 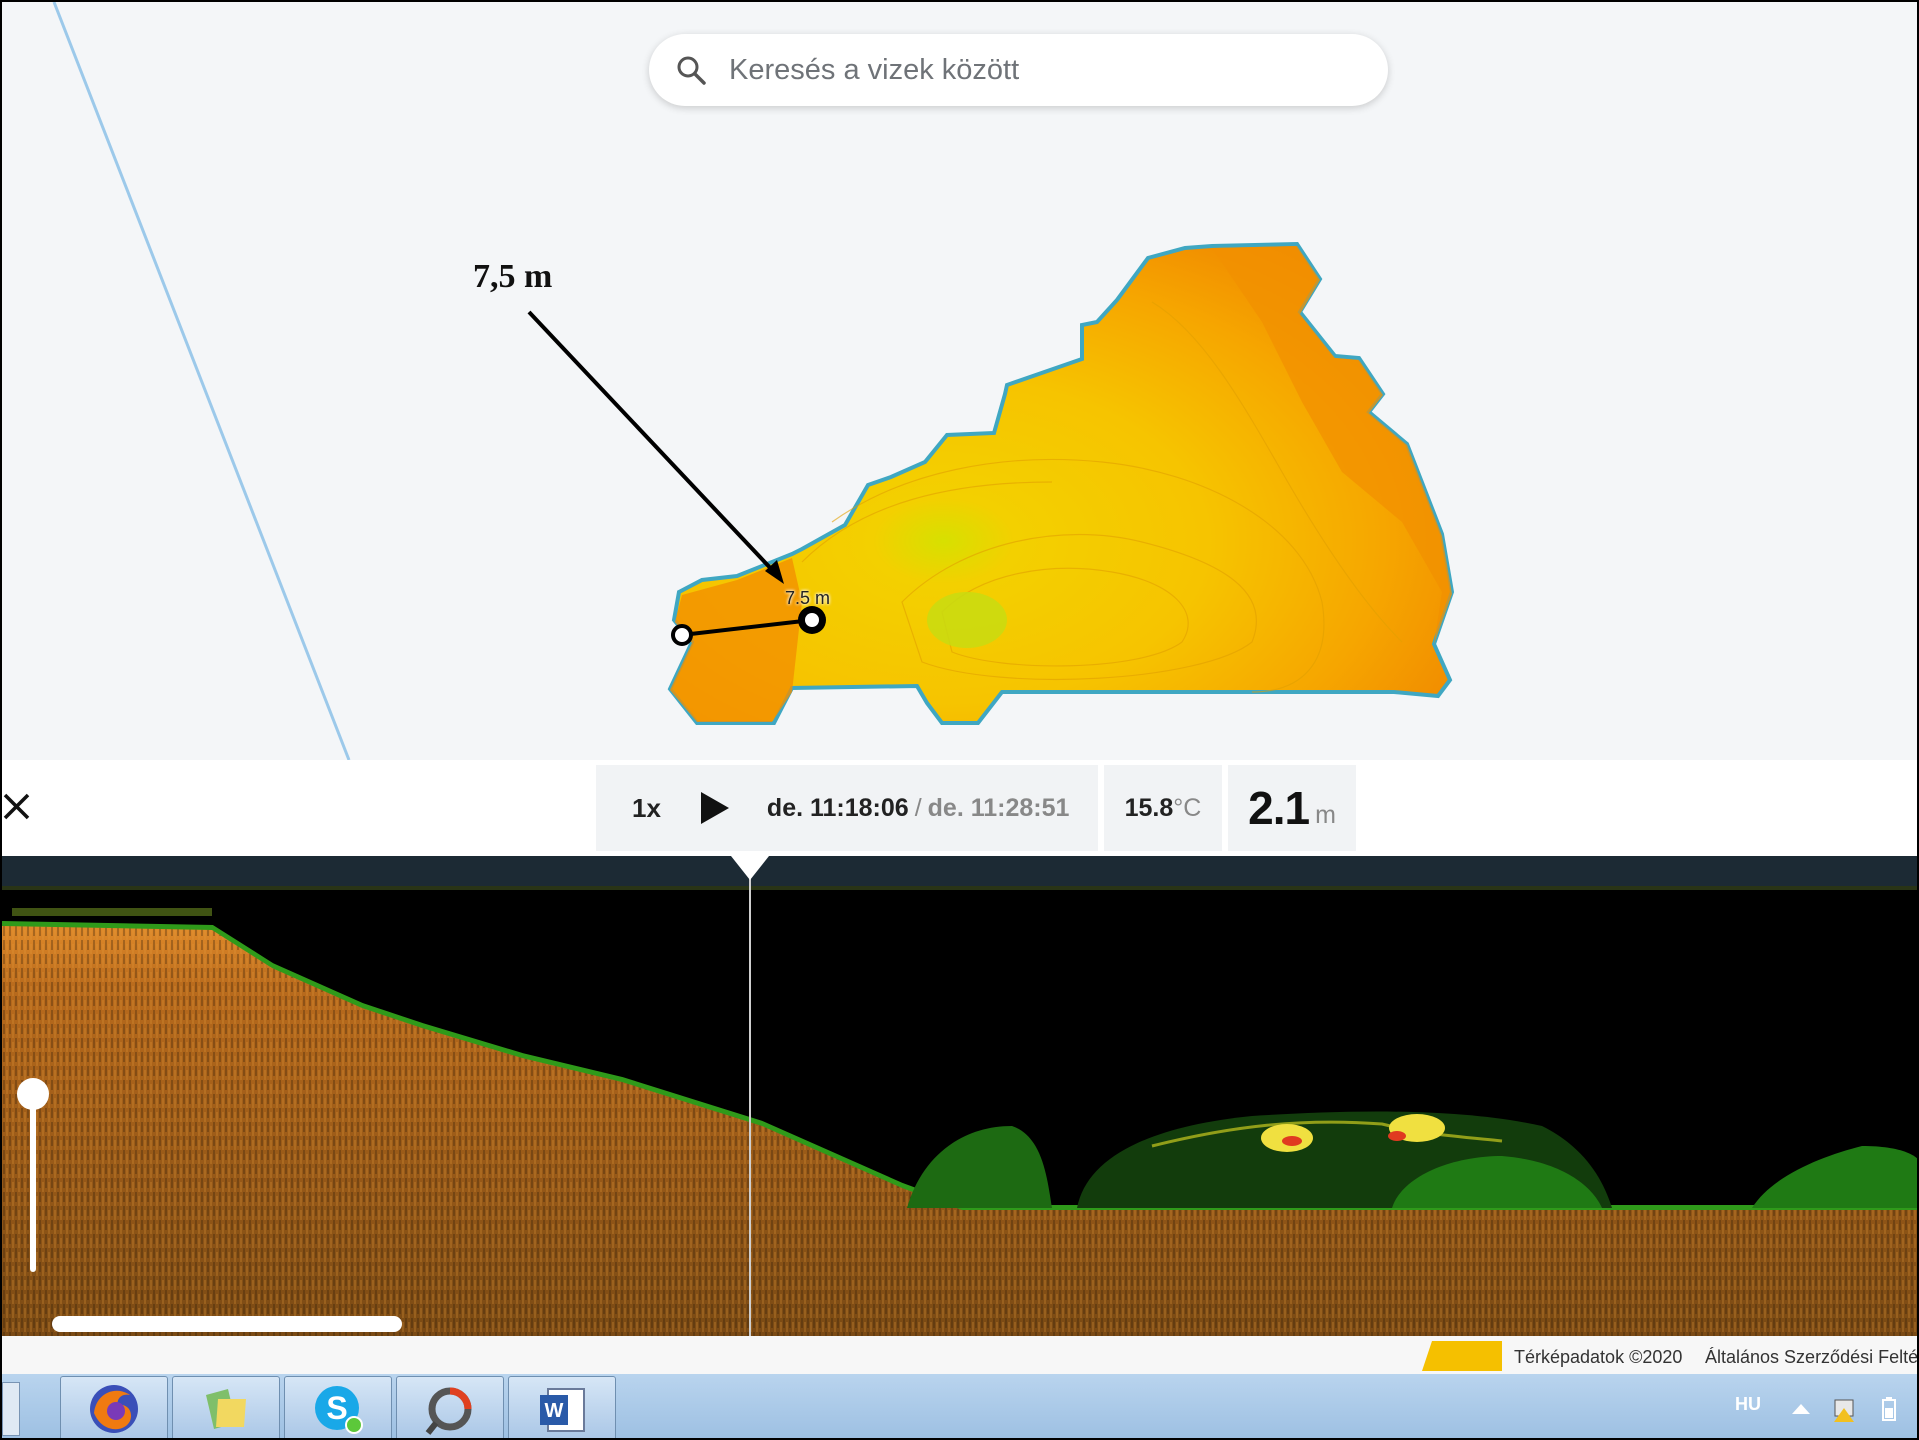 I want to click on end-time: de. 11:28:51, so click(x=998, y=807).